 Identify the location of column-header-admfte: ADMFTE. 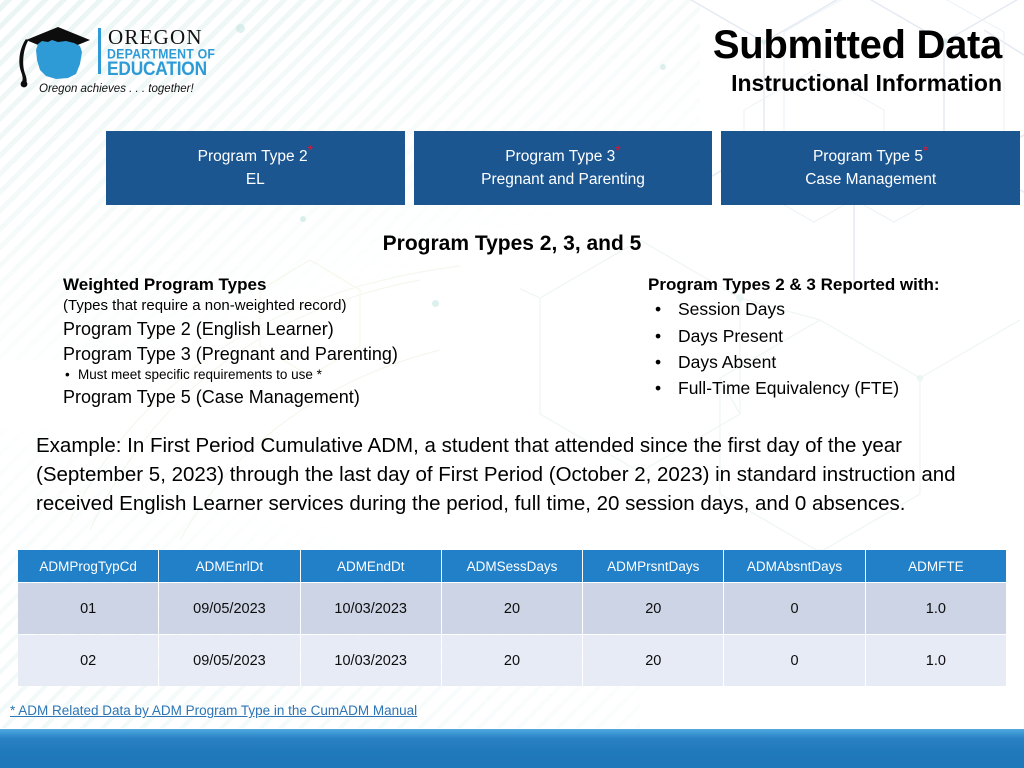
(935, 566).